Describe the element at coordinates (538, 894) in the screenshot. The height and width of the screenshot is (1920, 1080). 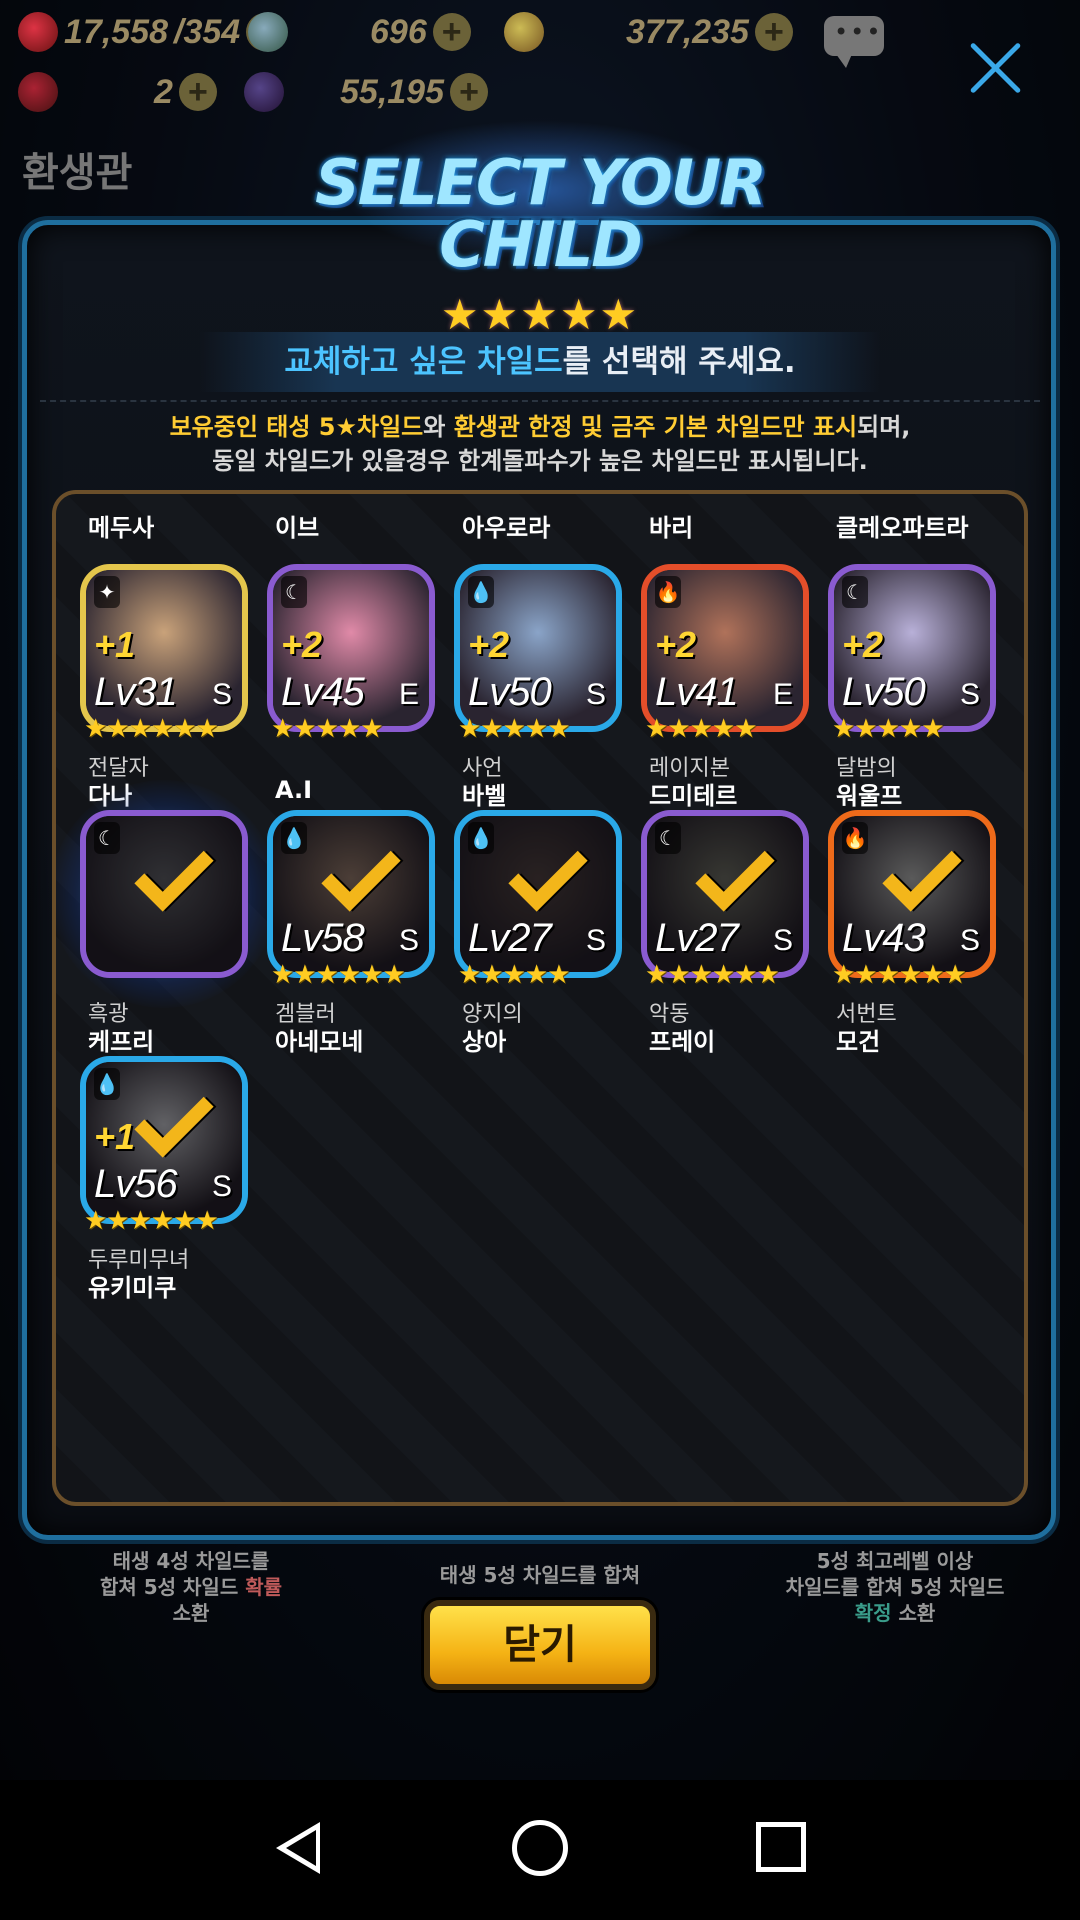
I see `child-portrait: 💧 Lv27 S` at that location.